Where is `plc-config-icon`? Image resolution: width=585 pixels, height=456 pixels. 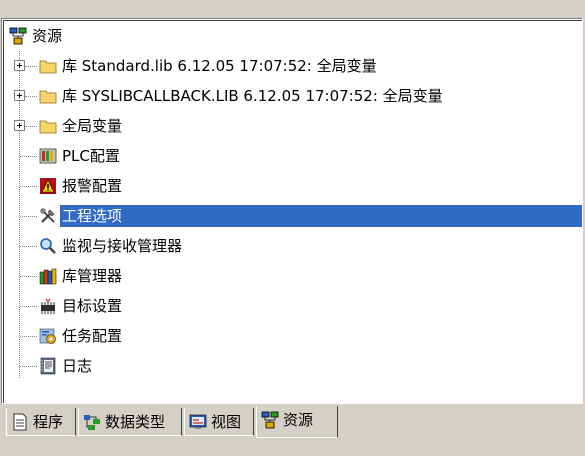
plc-config-icon is located at coordinates (48, 156).